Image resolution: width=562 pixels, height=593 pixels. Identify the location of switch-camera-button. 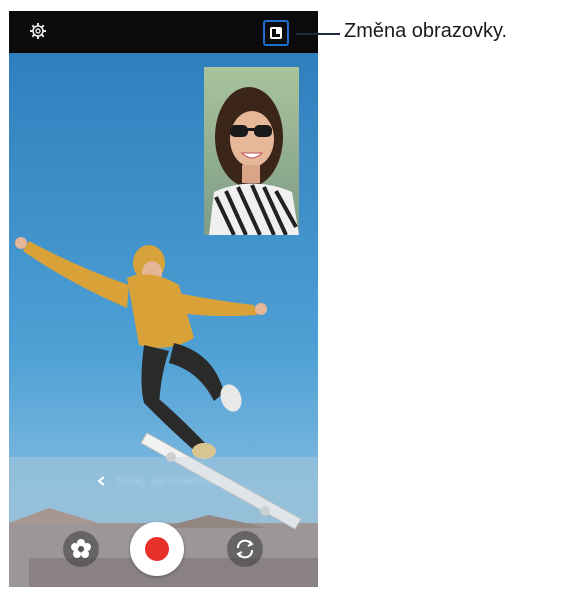
(245, 549).